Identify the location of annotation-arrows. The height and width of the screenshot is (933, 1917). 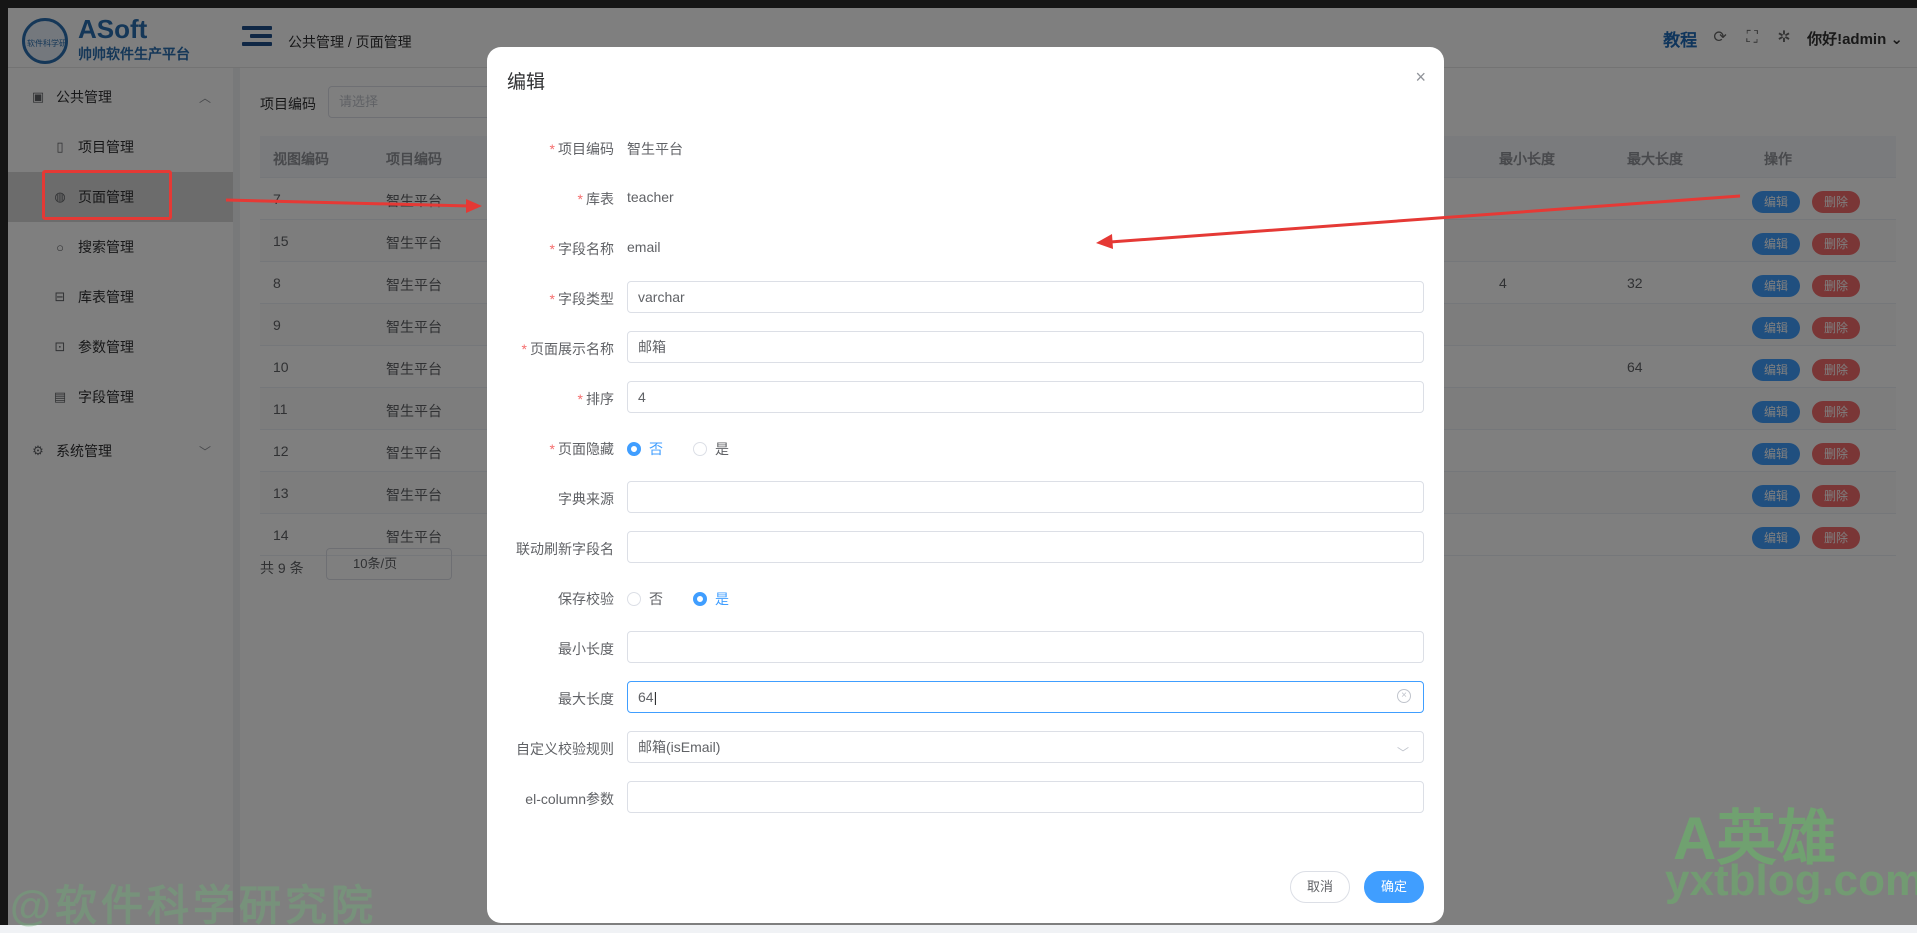
(983, 221).